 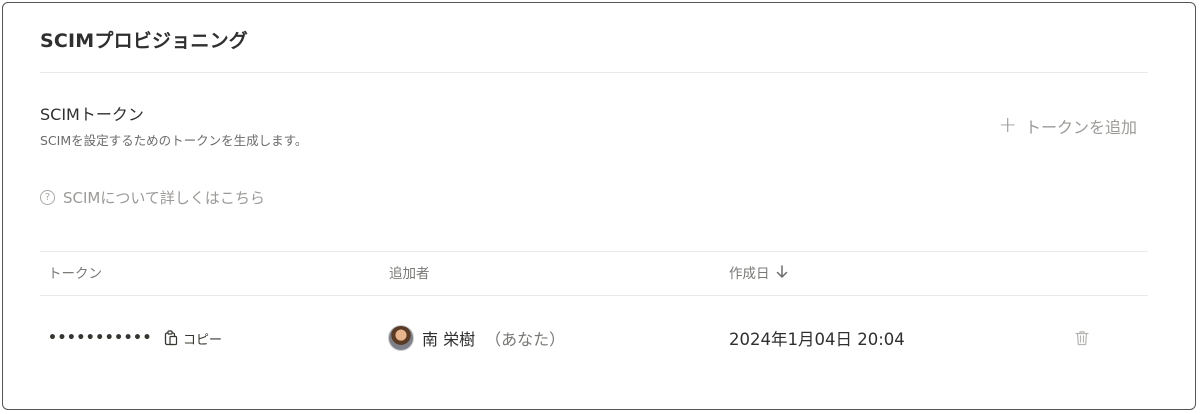 I want to click on page-title: SCIMプロビジョニング, so click(x=144, y=41).